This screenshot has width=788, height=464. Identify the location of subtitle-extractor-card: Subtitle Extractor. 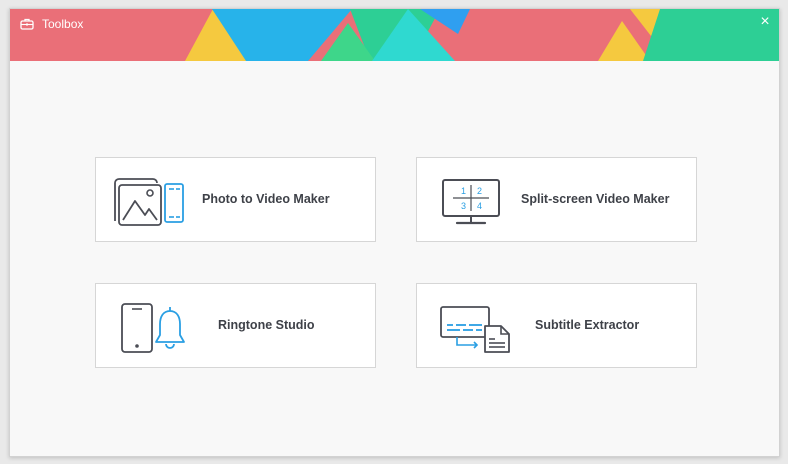
(556, 325).